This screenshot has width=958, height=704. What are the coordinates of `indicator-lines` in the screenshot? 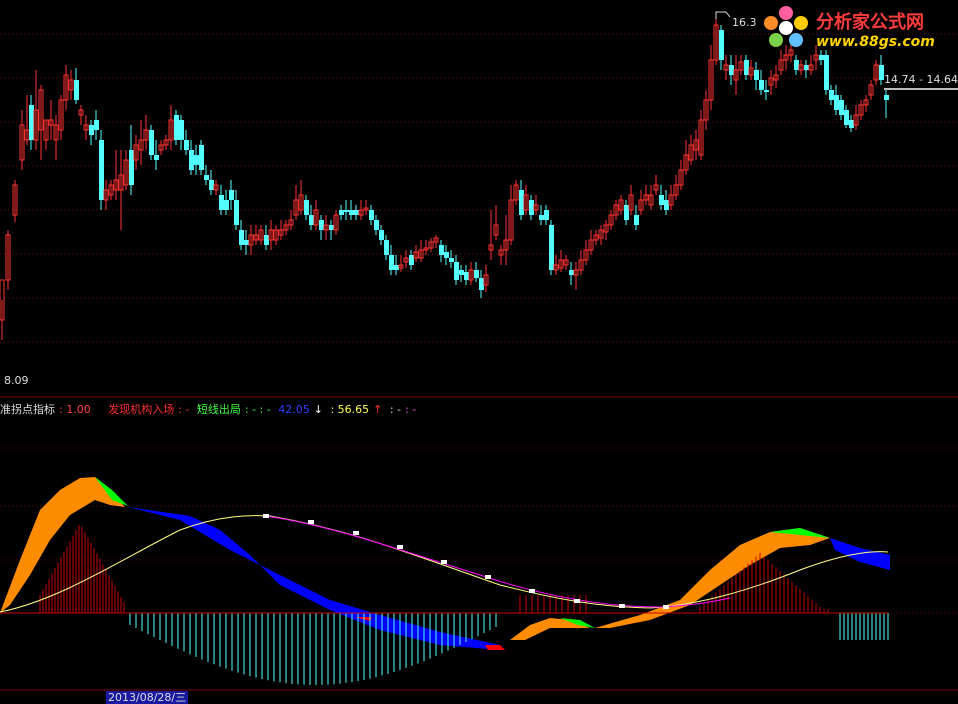 It's located at (444, 563).